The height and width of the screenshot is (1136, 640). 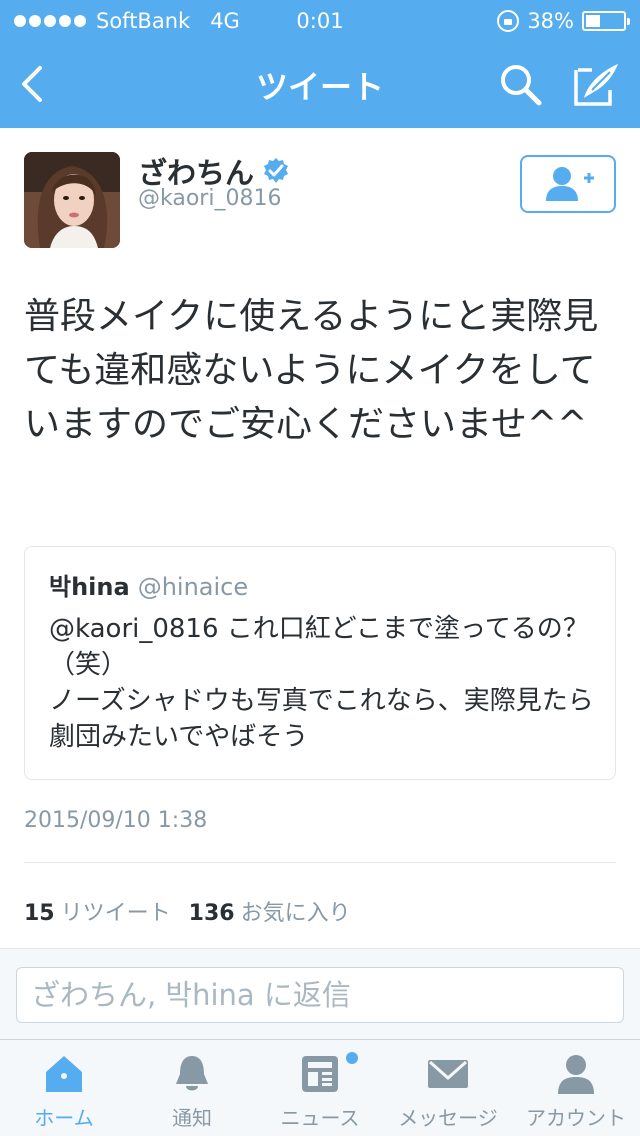 I want to click on retweet-stat: 15 リツイート, so click(x=97, y=911).